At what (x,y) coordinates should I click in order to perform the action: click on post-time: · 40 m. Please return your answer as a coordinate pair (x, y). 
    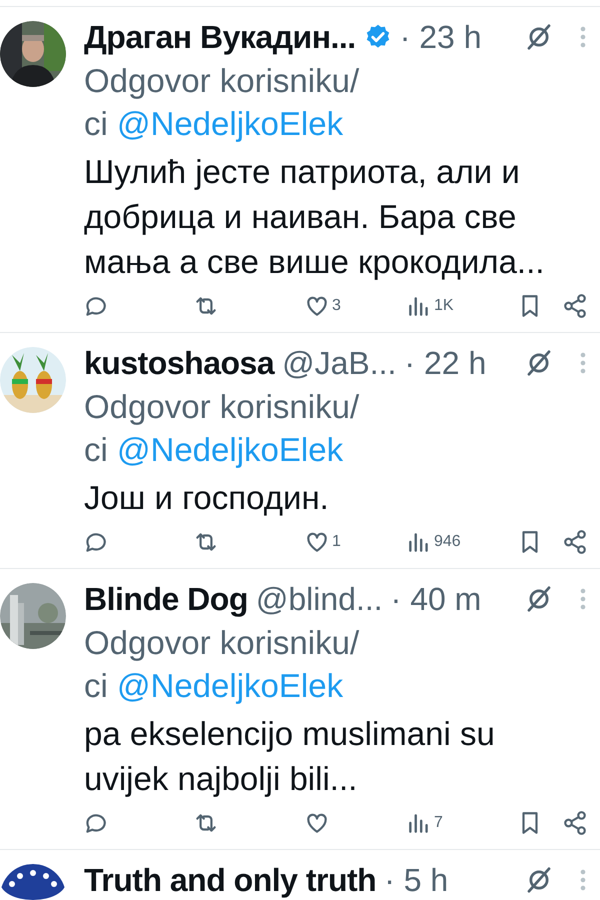
    Looking at the image, I should click on (436, 599).